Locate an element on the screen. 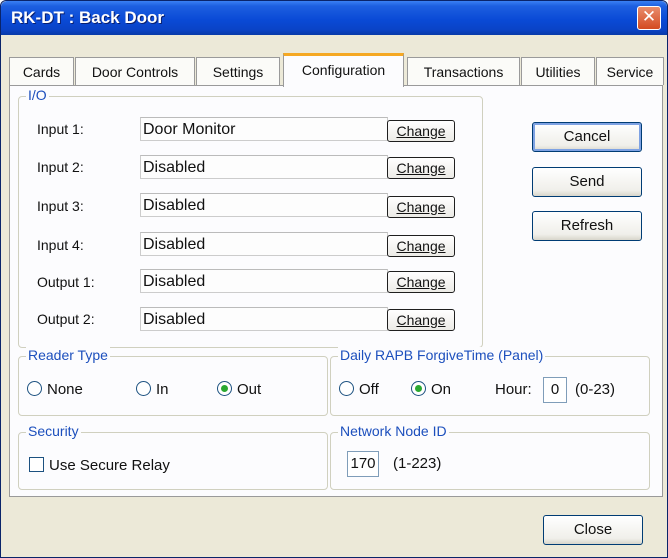  reader-none-radio: None is located at coordinates (55, 389).